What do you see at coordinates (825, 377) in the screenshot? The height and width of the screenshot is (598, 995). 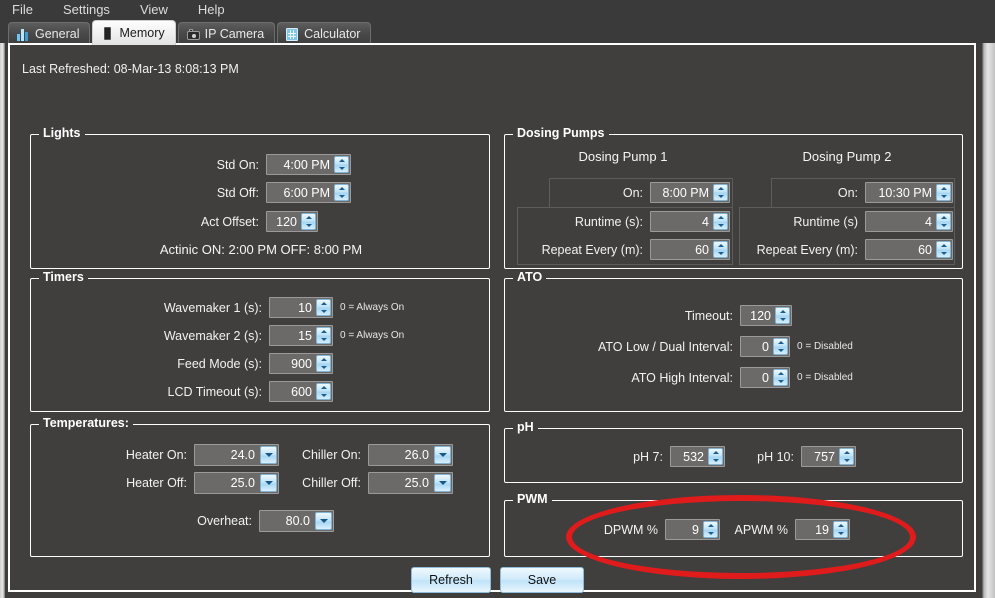 I see `ato-high-hint: 0 = Disabled` at bounding box center [825, 377].